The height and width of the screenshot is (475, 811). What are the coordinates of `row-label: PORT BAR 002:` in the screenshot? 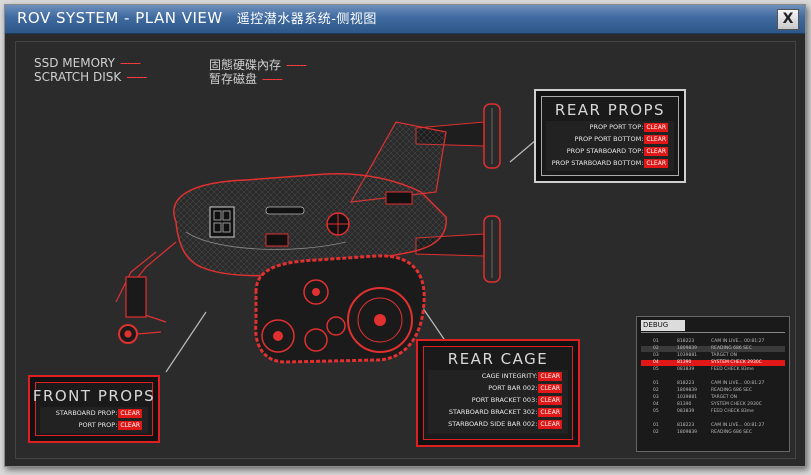 It's located at (513, 388).